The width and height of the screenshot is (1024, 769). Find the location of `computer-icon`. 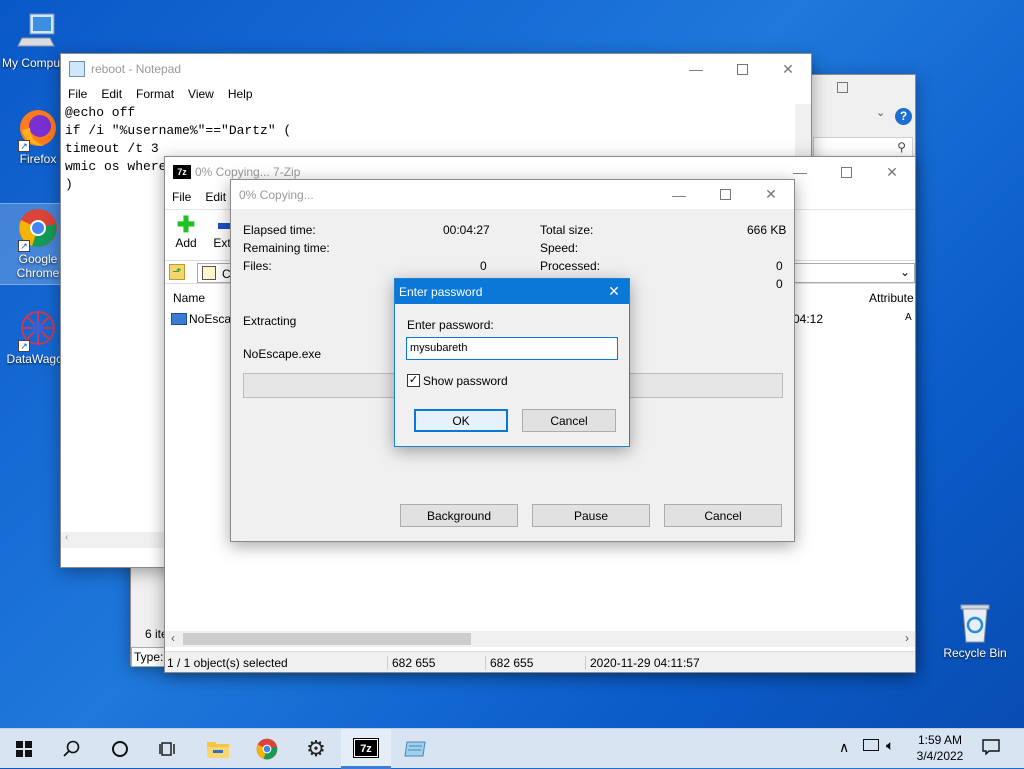

computer-icon is located at coordinates (38, 32).